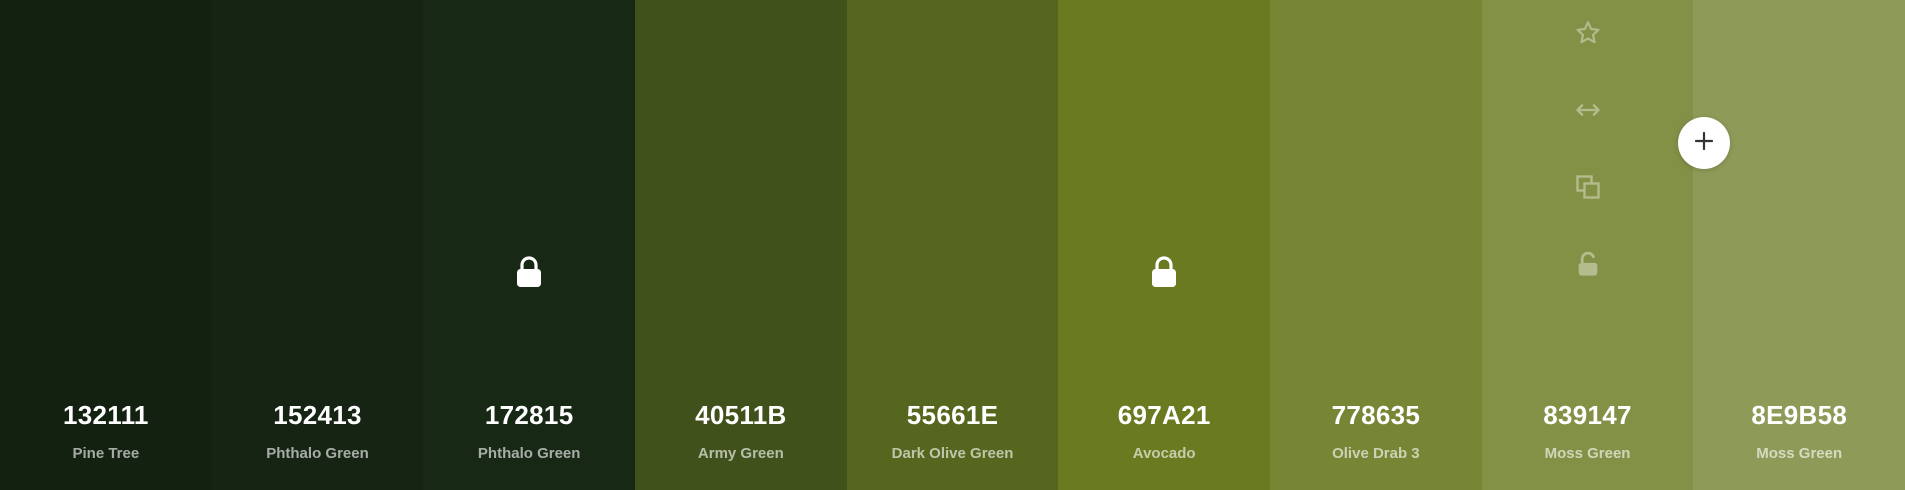 Image resolution: width=1905 pixels, height=490 pixels. I want to click on color-name: Olive Drab 3, so click(1376, 453).